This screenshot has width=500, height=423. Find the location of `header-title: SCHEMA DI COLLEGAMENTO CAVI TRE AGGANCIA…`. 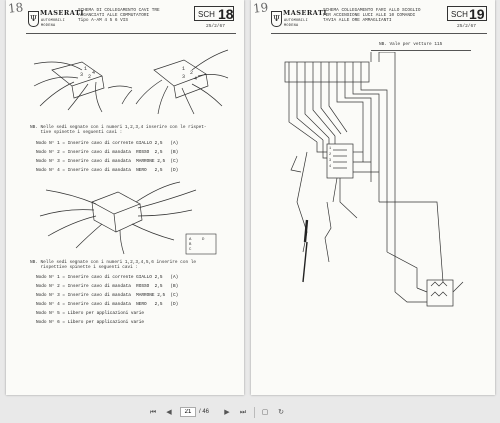

header-title: SCHEMA DI COLLEGAMENTO CAVI TRE AGGANCIA… is located at coordinates (119, 16).